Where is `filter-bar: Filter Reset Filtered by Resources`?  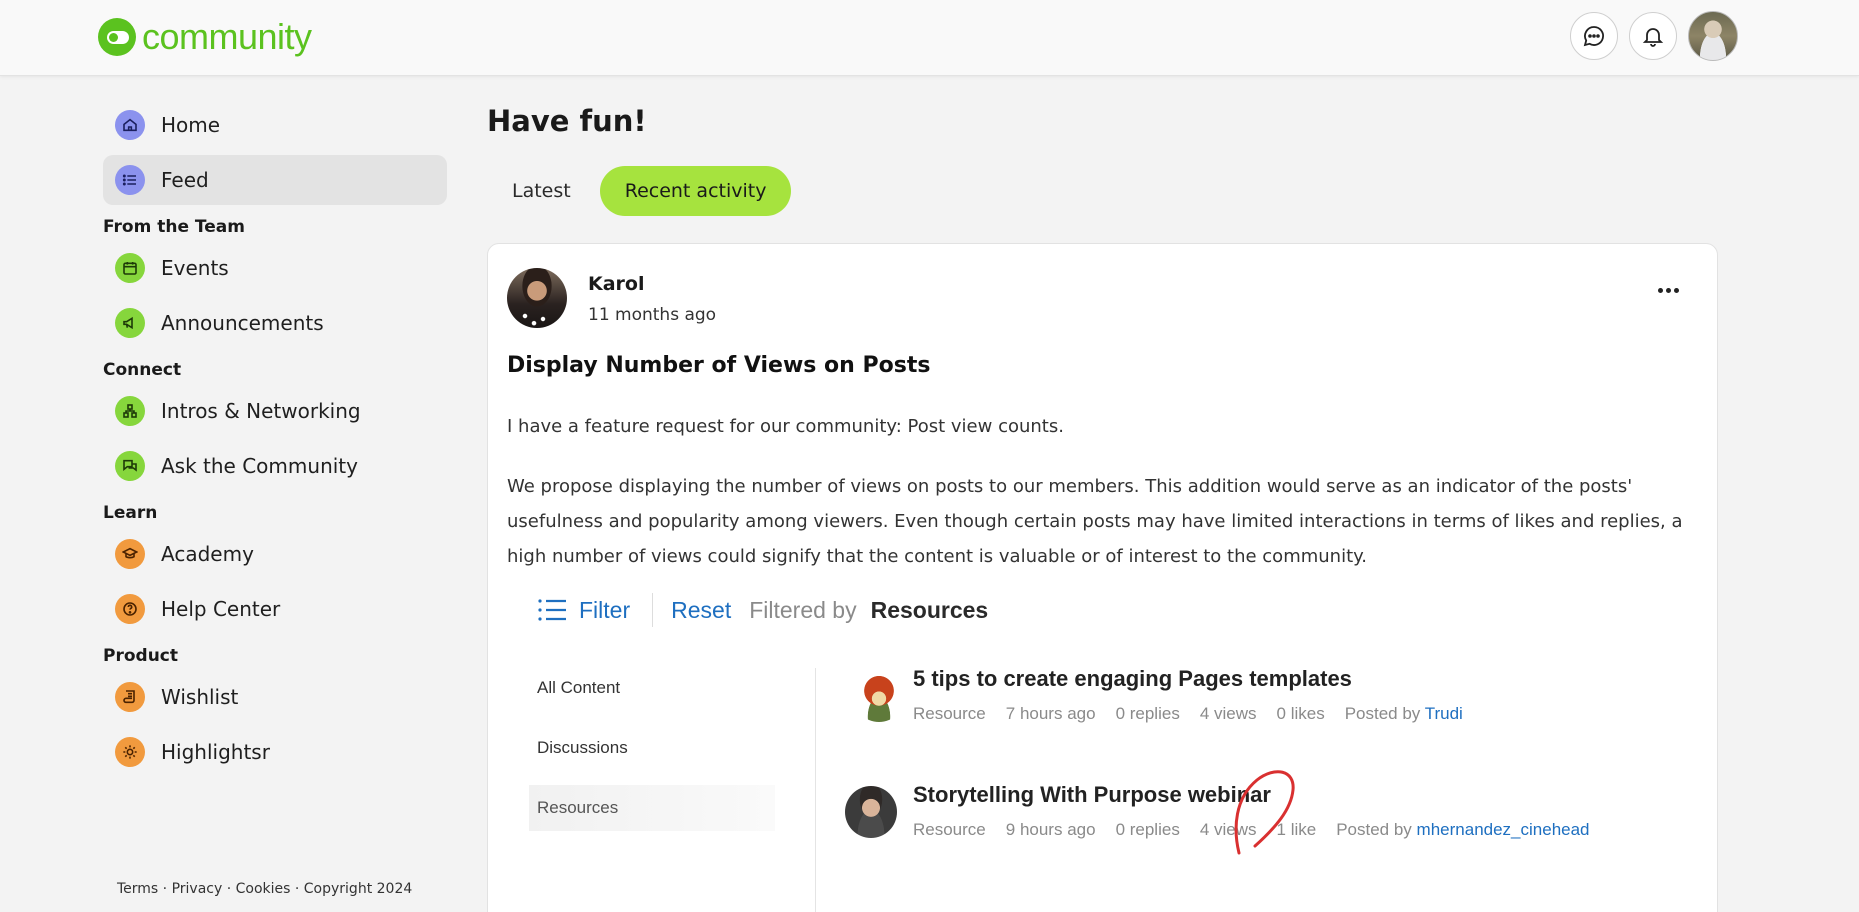
filter-bar: Filter Reset Filtered by Resources is located at coordinates (762, 610).